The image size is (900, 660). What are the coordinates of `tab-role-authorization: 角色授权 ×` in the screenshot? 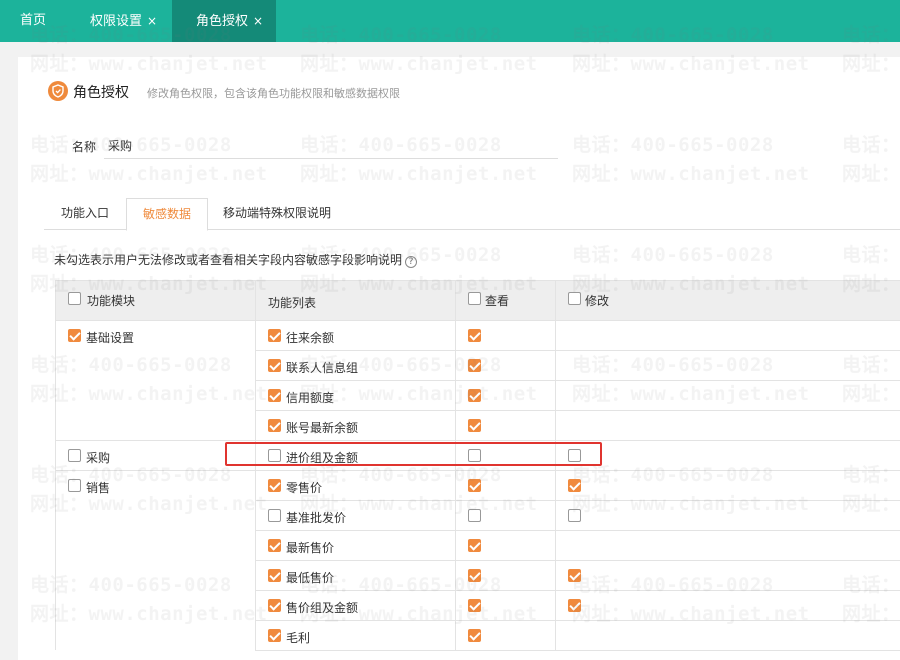 It's located at (224, 21).